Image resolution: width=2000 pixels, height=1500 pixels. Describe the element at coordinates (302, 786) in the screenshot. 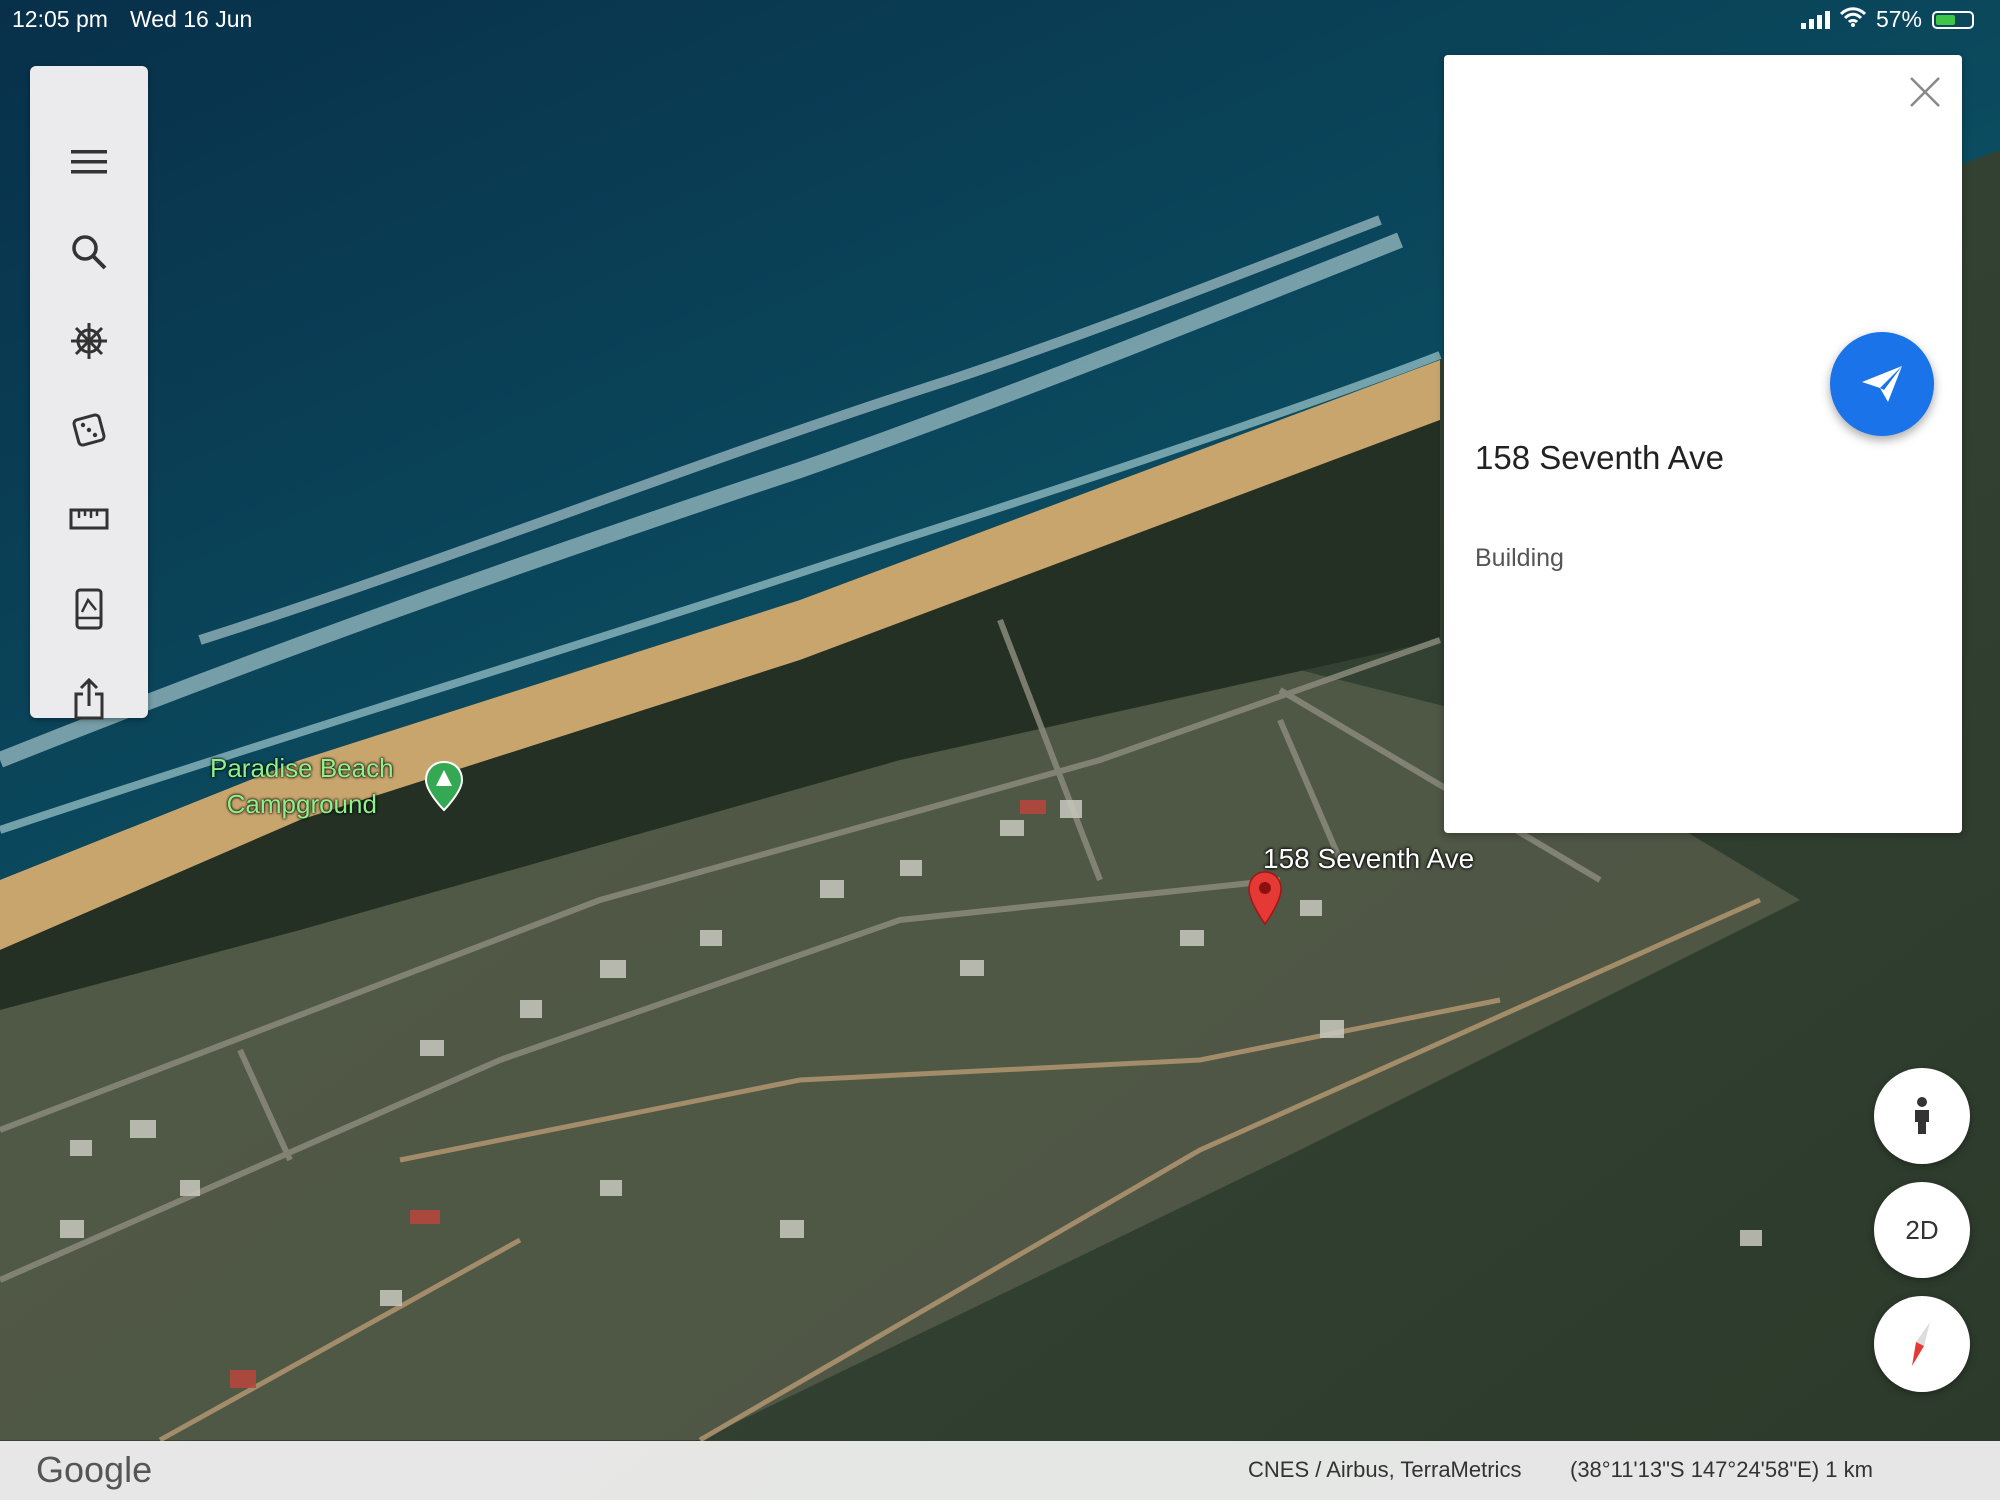

I see `poi-label: Paradise Beach Campground` at that location.